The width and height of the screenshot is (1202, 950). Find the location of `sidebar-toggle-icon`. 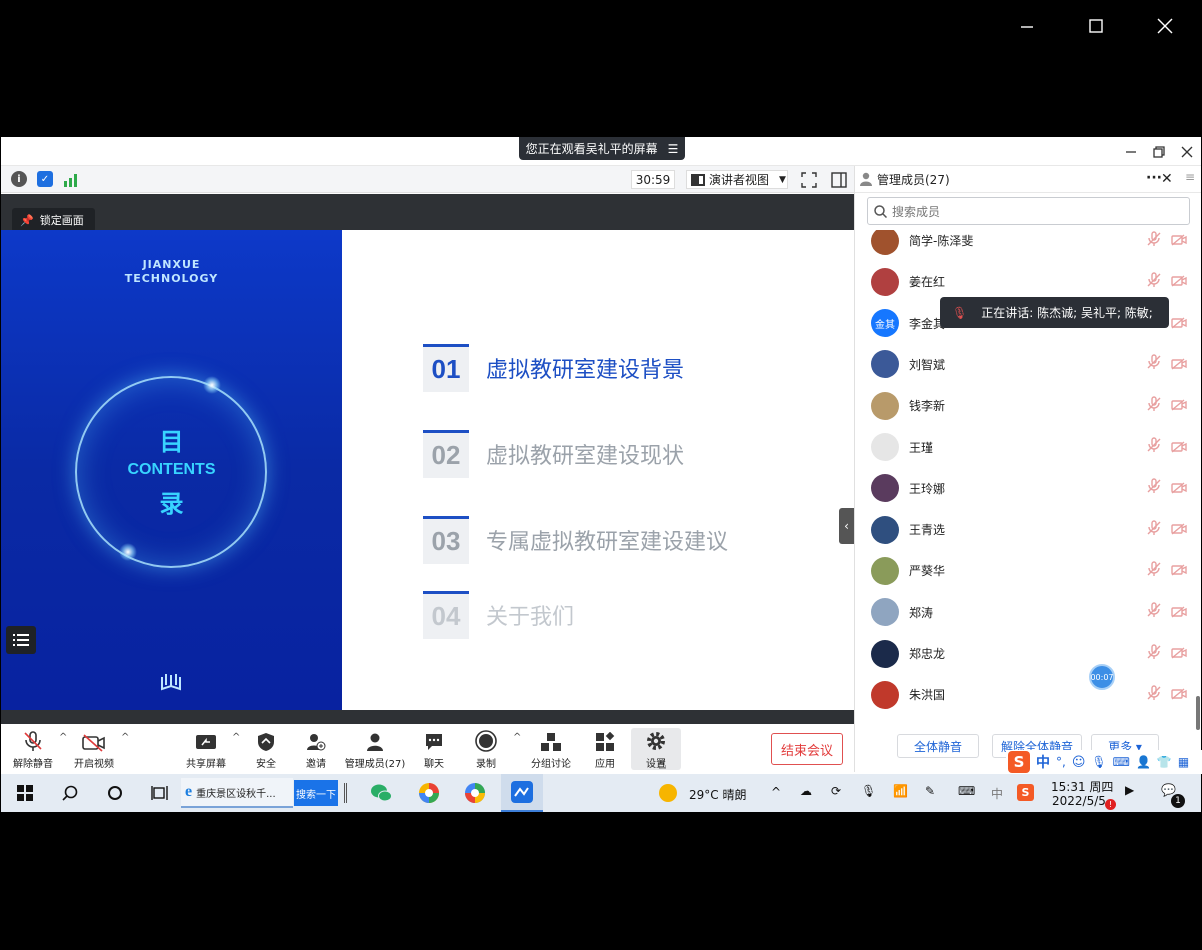

sidebar-toggle-icon is located at coordinates (839, 182).